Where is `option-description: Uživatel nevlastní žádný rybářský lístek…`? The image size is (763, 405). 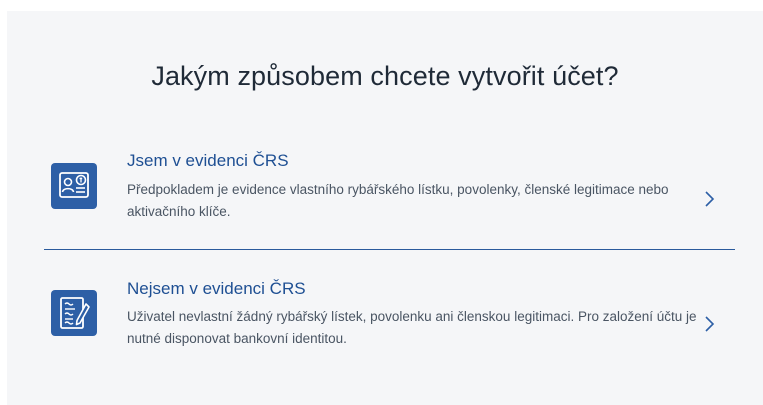
option-description: Uživatel nevlastní žádný rybářský lístek… is located at coordinates (412, 327).